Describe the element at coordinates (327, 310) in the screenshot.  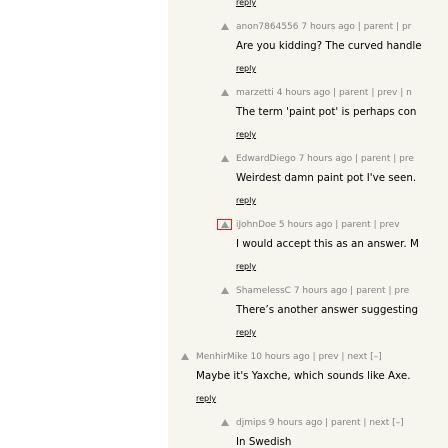
I see `comment-text: There’s another answer suggesting` at that location.